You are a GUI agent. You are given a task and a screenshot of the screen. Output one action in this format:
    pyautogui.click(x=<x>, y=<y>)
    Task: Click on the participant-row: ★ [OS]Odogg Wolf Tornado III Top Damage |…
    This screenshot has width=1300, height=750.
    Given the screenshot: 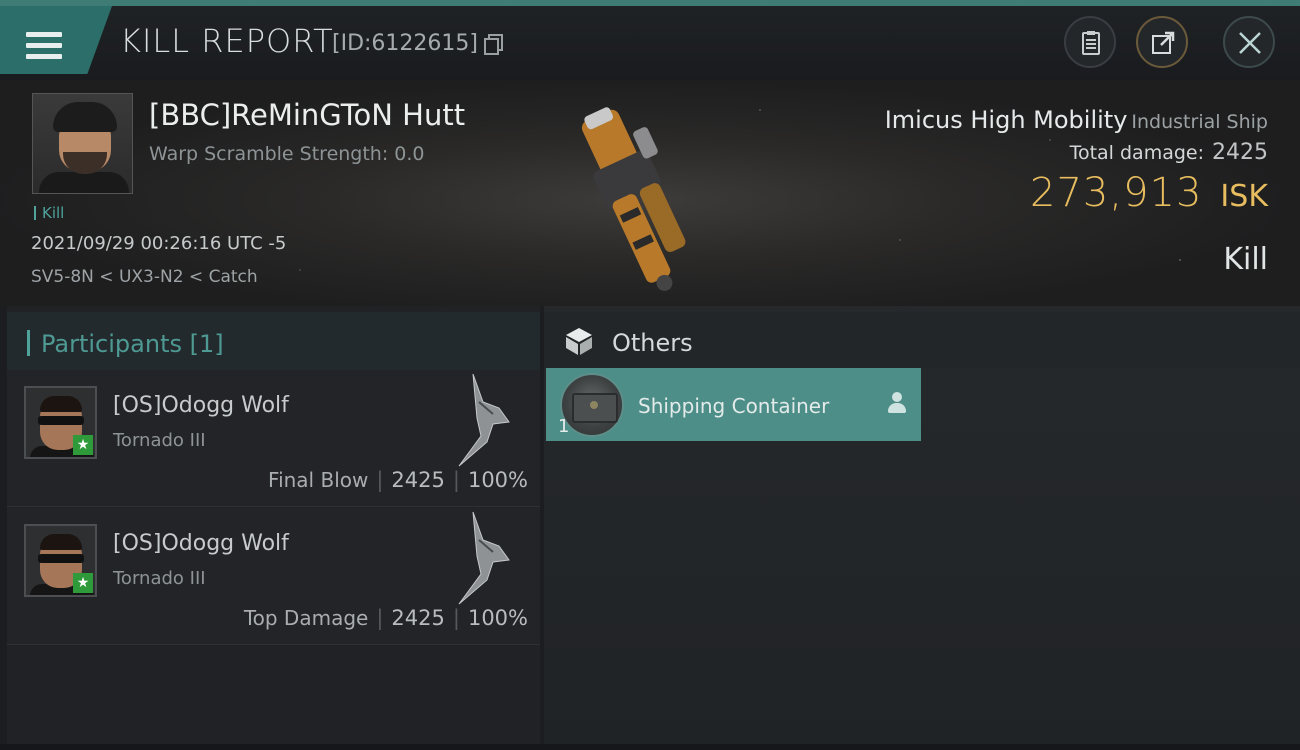 What is the action you would take?
    pyautogui.click(x=273, y=576)
    